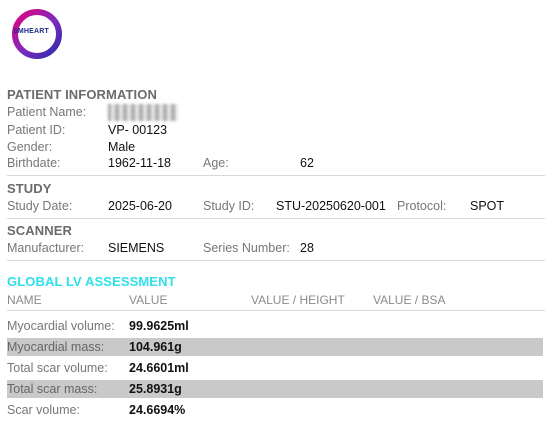 The image size is (550, 425). Describe the element at coordinates (31, 31) in the screenshot. I see `logo-text: SMHEART` at that location.